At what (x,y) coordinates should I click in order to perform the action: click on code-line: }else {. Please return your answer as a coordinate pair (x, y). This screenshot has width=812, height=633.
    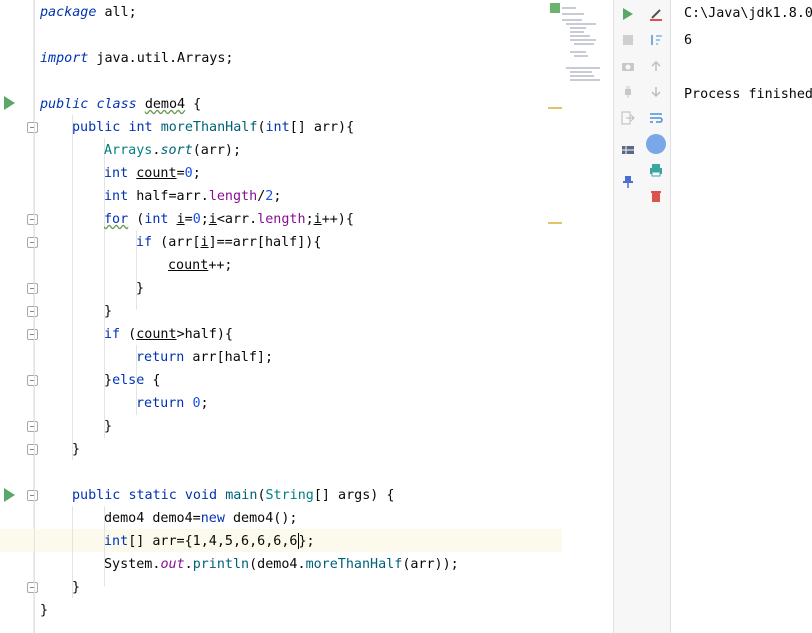
    Looking at the image, I should click on (97, 380).